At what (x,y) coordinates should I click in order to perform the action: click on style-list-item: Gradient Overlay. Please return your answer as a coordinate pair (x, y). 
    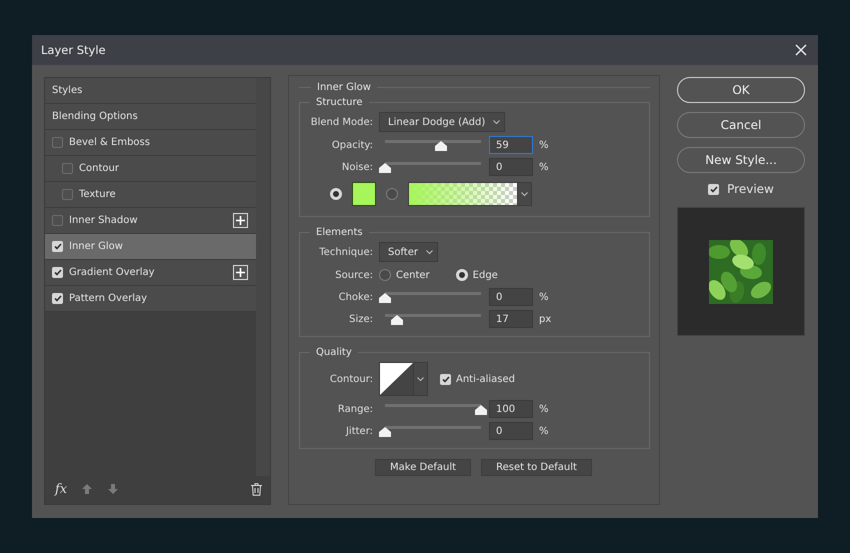
    Looking at the image, I should click on (150, 273).